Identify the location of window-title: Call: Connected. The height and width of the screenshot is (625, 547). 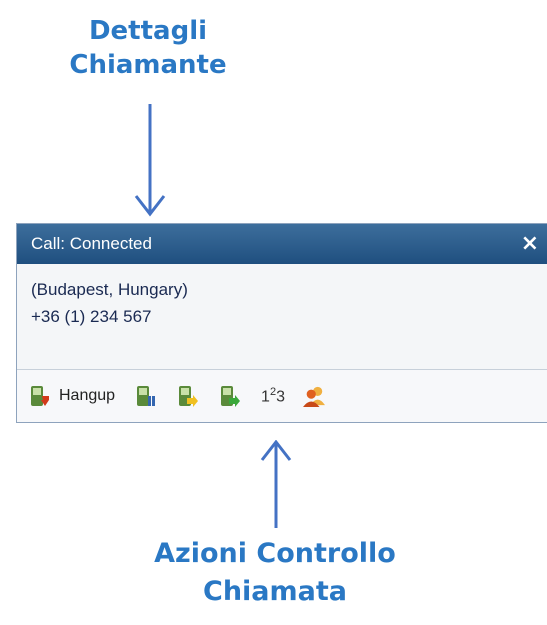
(91, 243).